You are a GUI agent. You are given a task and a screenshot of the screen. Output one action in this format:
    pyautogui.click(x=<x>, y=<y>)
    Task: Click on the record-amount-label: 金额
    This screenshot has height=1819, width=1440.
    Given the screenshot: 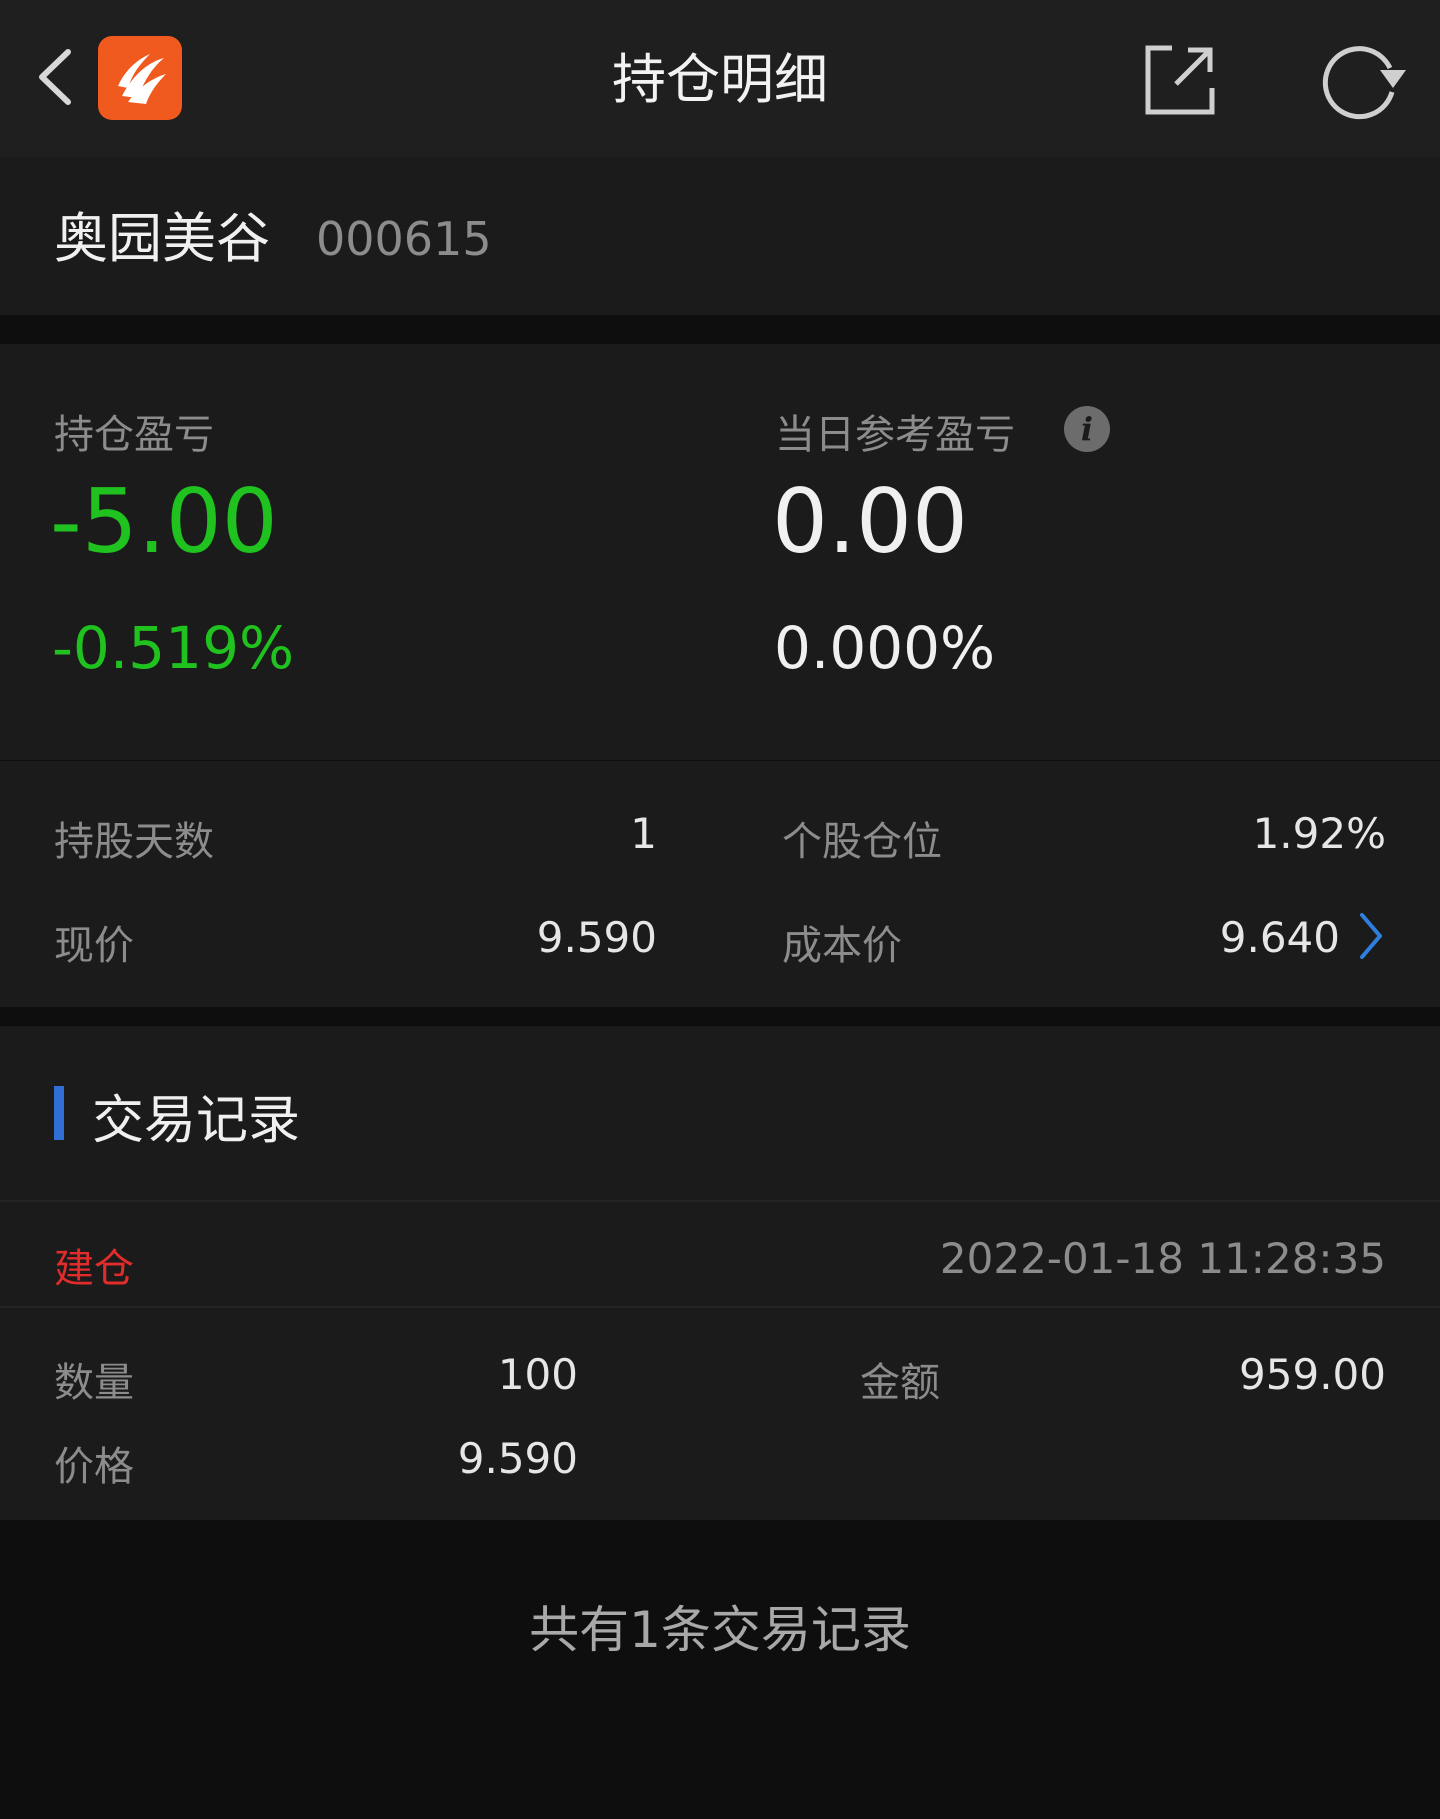 What is the action you would take?
    pyautogui.click(x=900, y=1383)
    